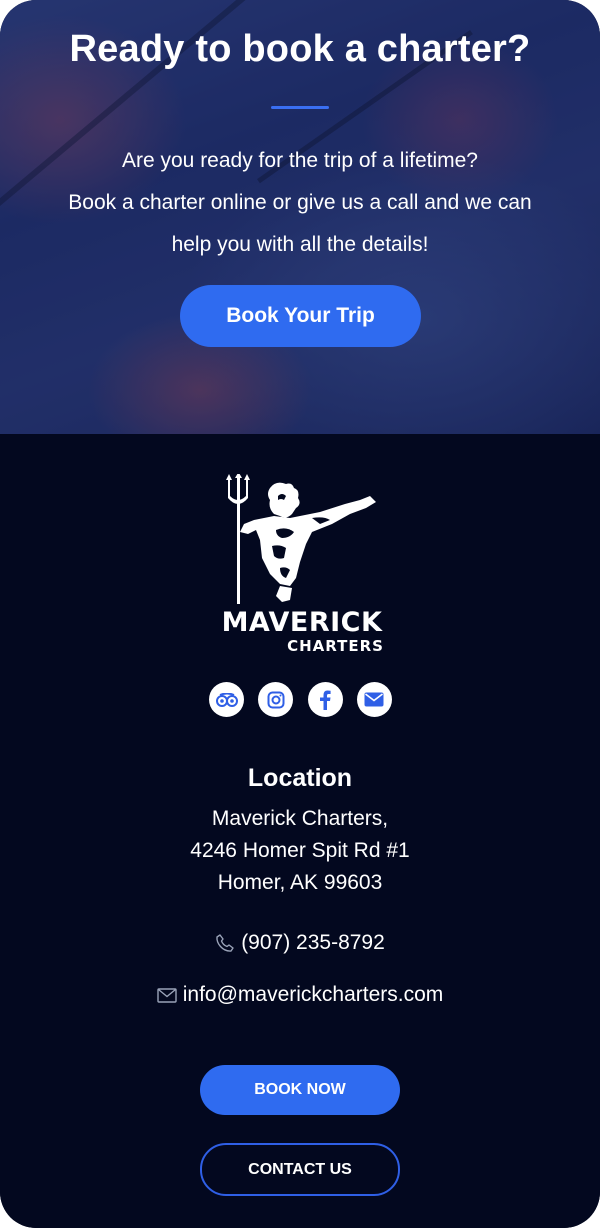  What do you see at coordinates (301, 539) in the screenshot?
I see `poseidon-trident-icon` at bounding box center [301, 539].